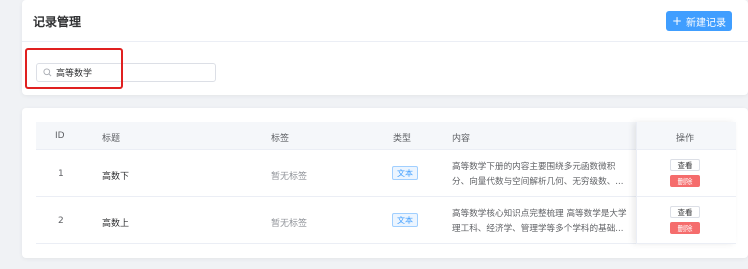 Image resolution: width=748 pixels, height=269 pixels. I want to click on column-header-type: 类型, so click(402, 139).